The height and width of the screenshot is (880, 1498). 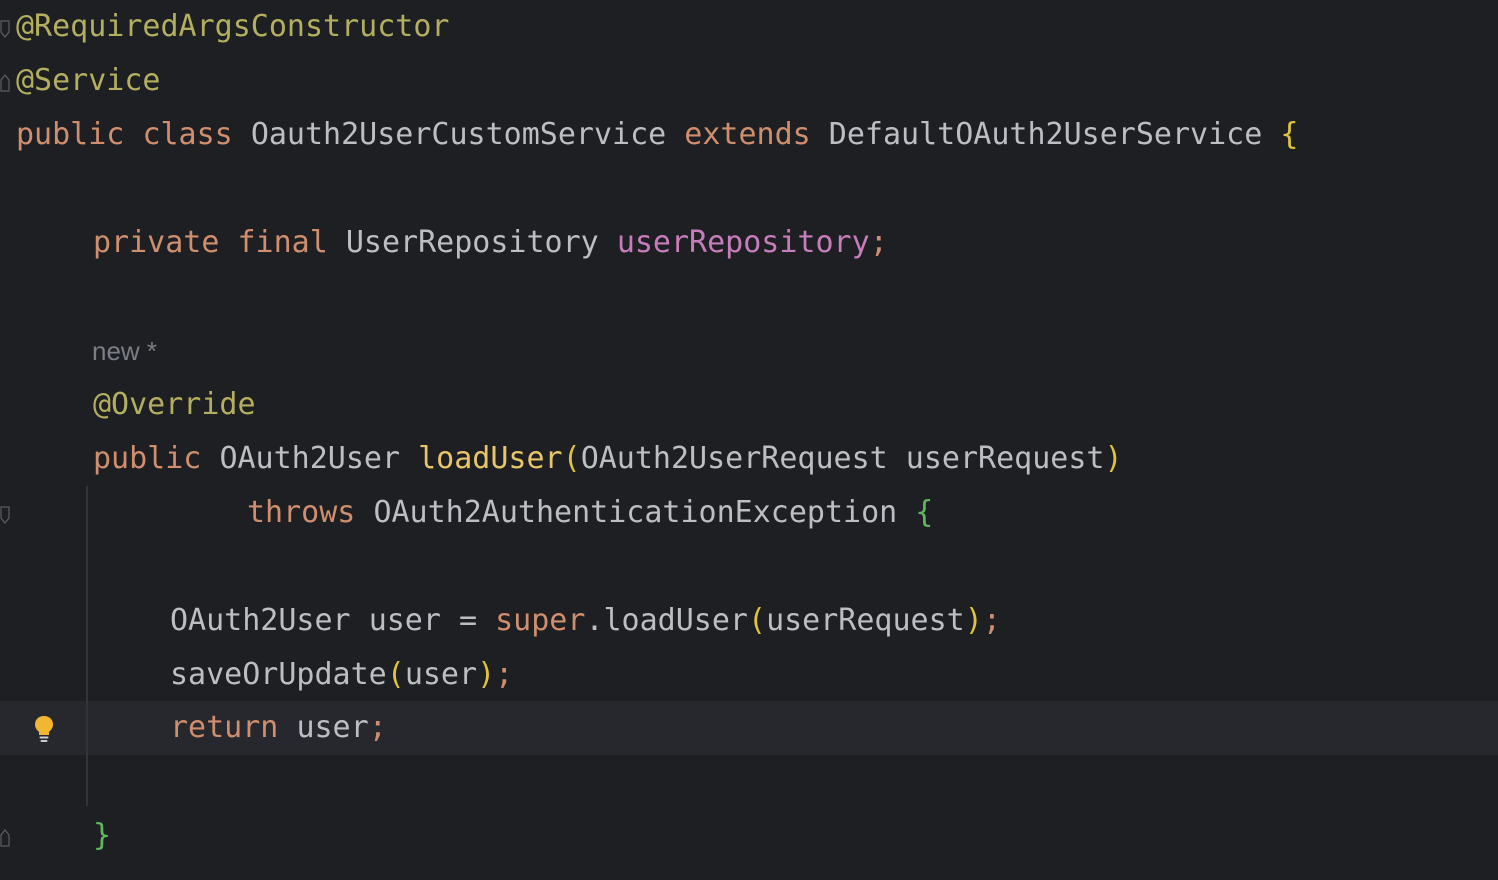 What do you see at coordinates (187, 134) in the screenshot?
I see `keyword-class: class` at bounding box center [187, 134].